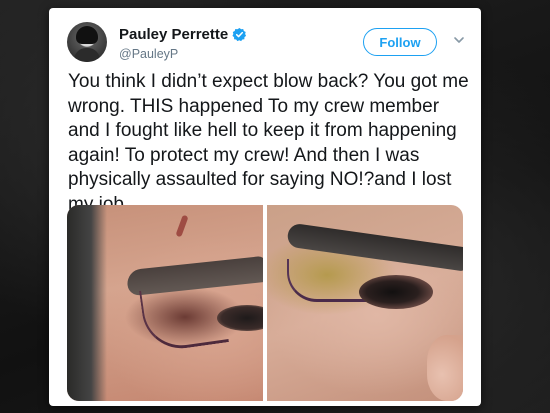  I want to click on photo-right-nose, so click(445, 368).